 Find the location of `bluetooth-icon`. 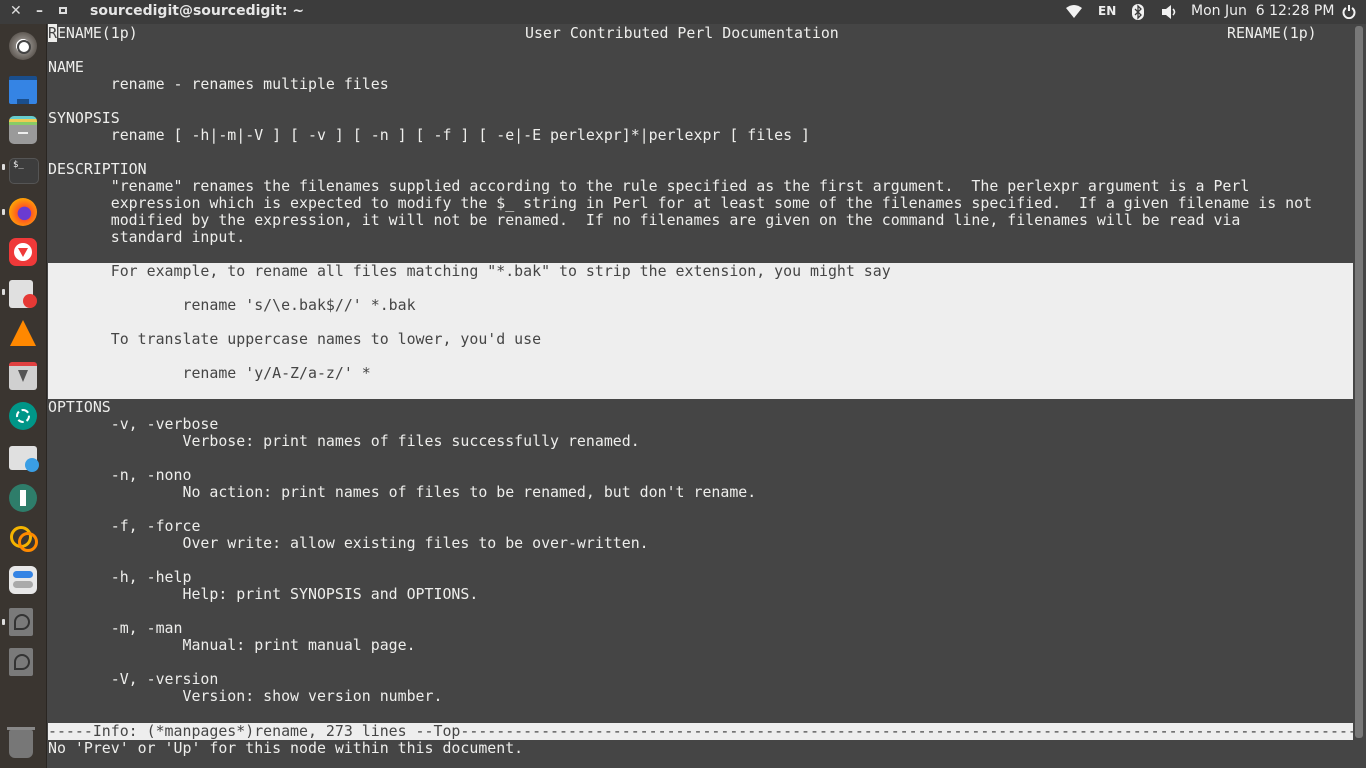

bluetooth-icon is located at coordinates (1138, 14).